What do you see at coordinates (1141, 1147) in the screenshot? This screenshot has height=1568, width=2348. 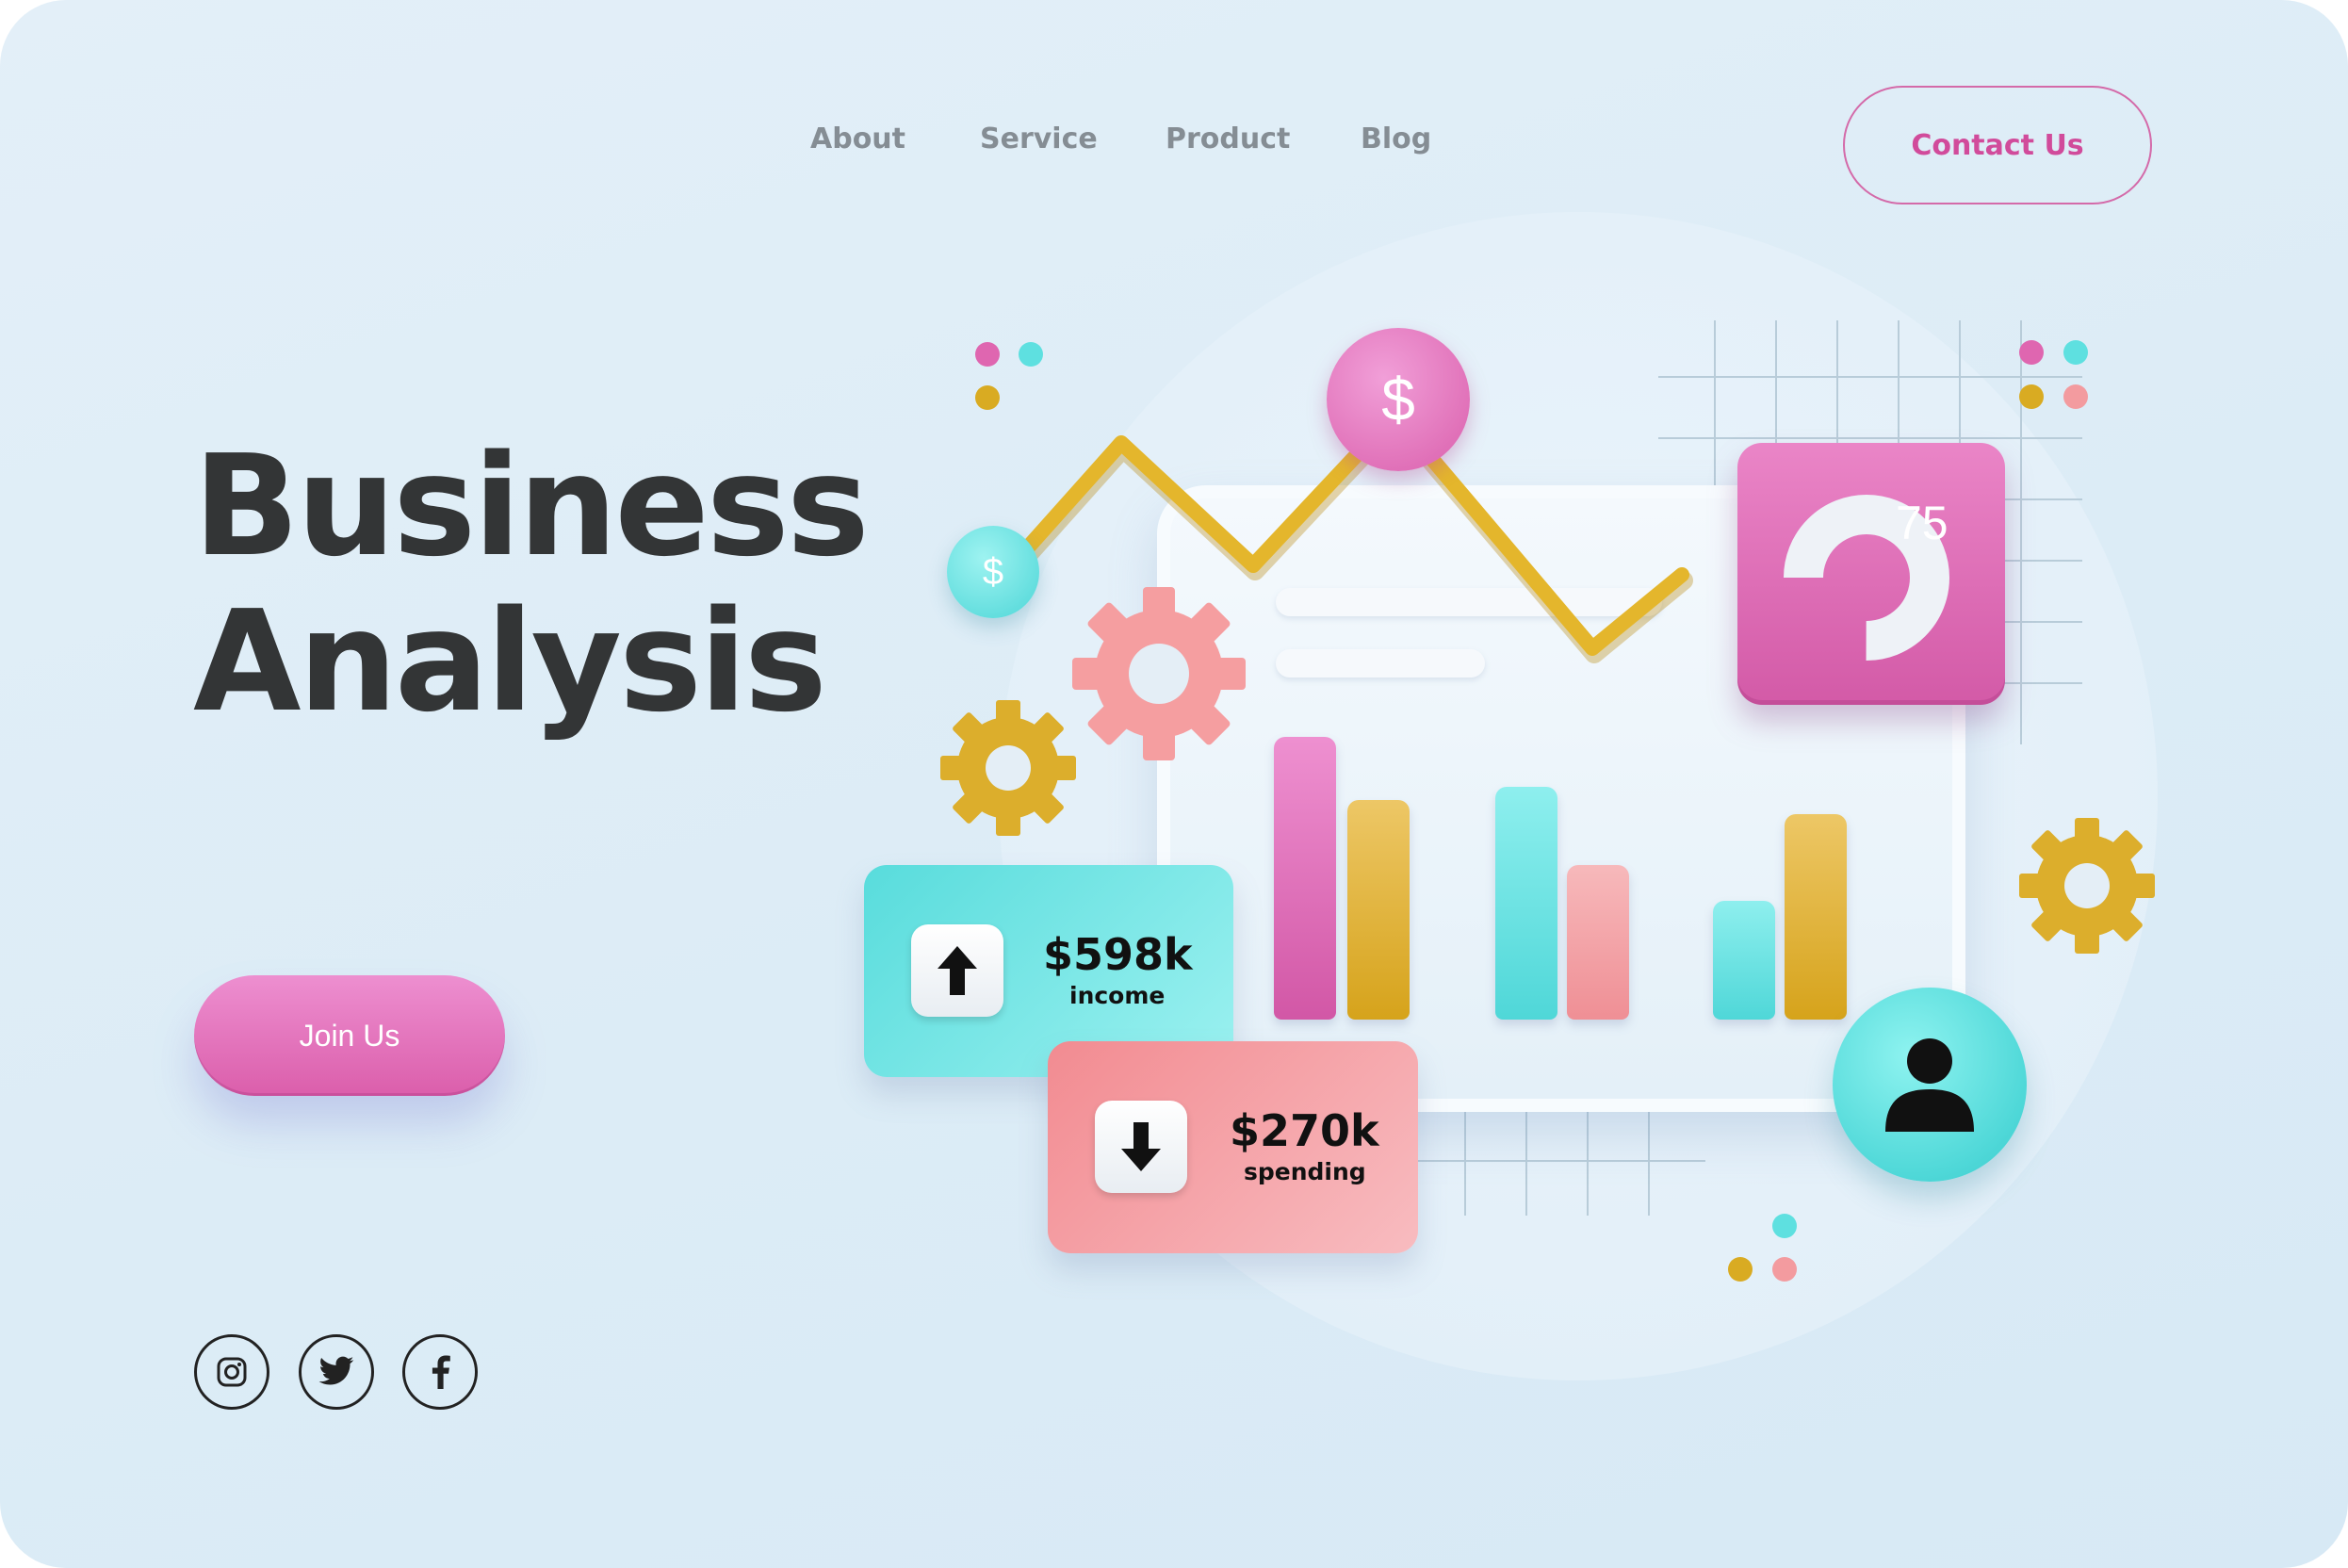 I see `arrow-down-icon` at bounding box center [1141, 1147].